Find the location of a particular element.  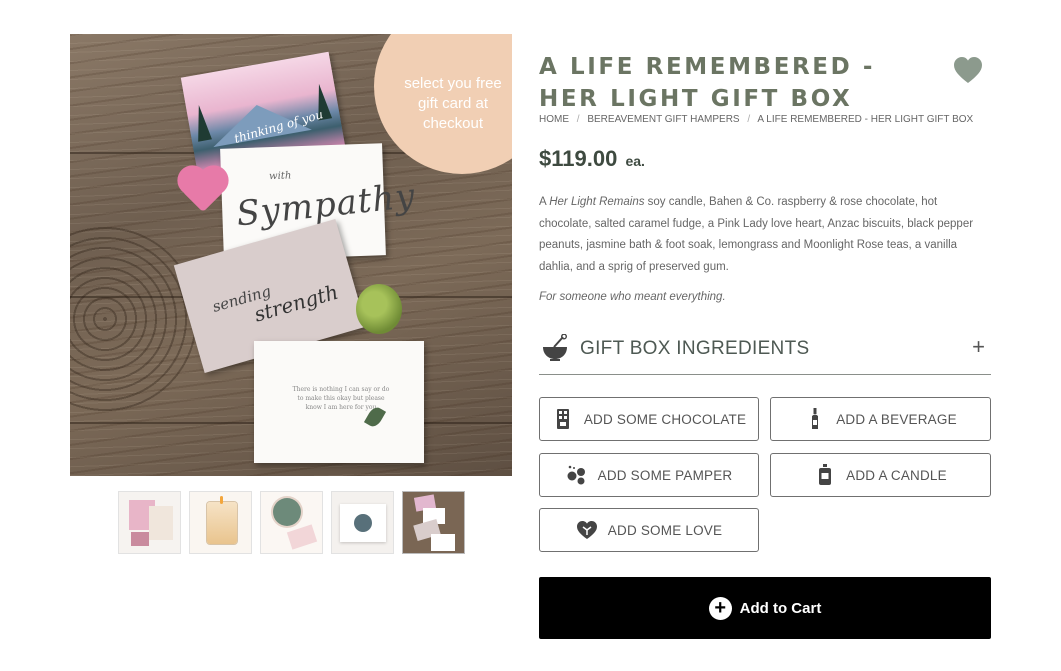

add-chocolate-button: ADD SOME CHOCOLATE is located at coordinates (649, 419).